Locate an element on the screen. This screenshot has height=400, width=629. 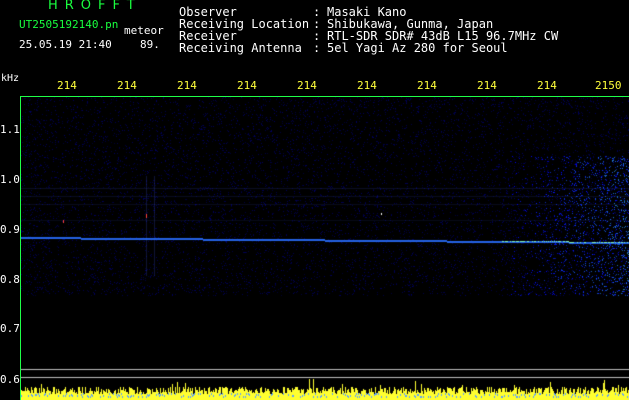
y-tick-label: 0.6 is located at coordinates (10, 379).